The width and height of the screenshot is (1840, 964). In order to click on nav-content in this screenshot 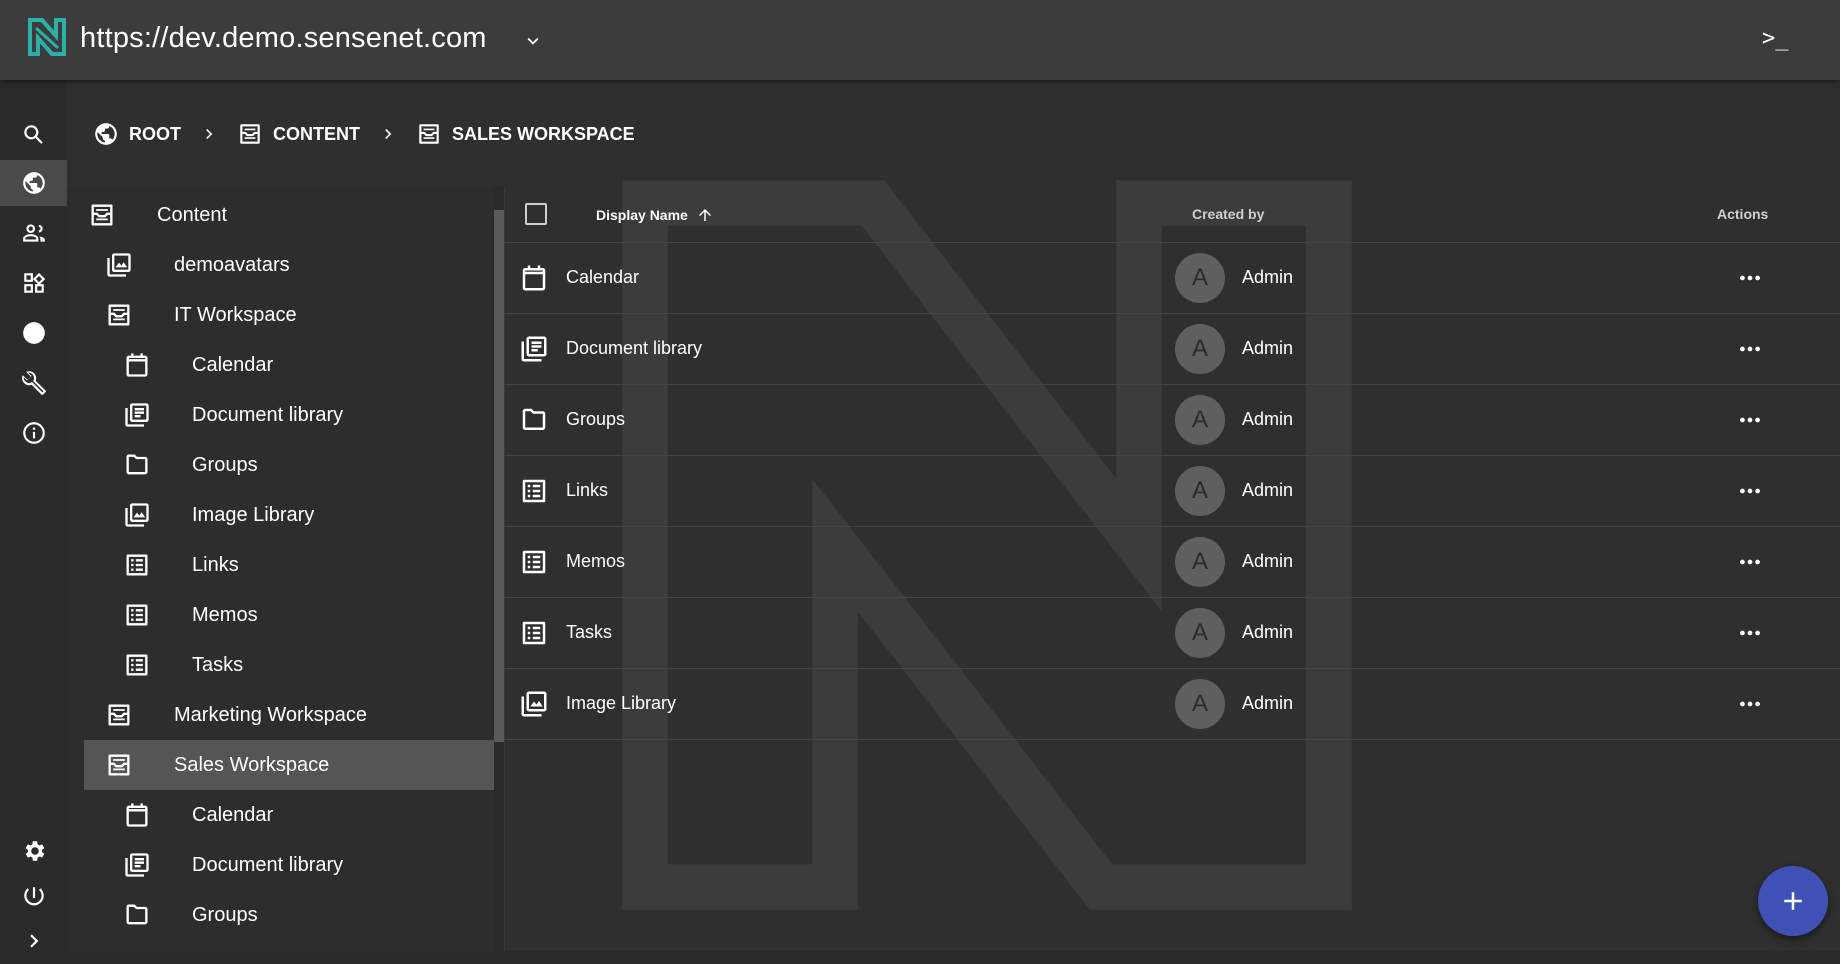, I will do `click(33, 183)`.